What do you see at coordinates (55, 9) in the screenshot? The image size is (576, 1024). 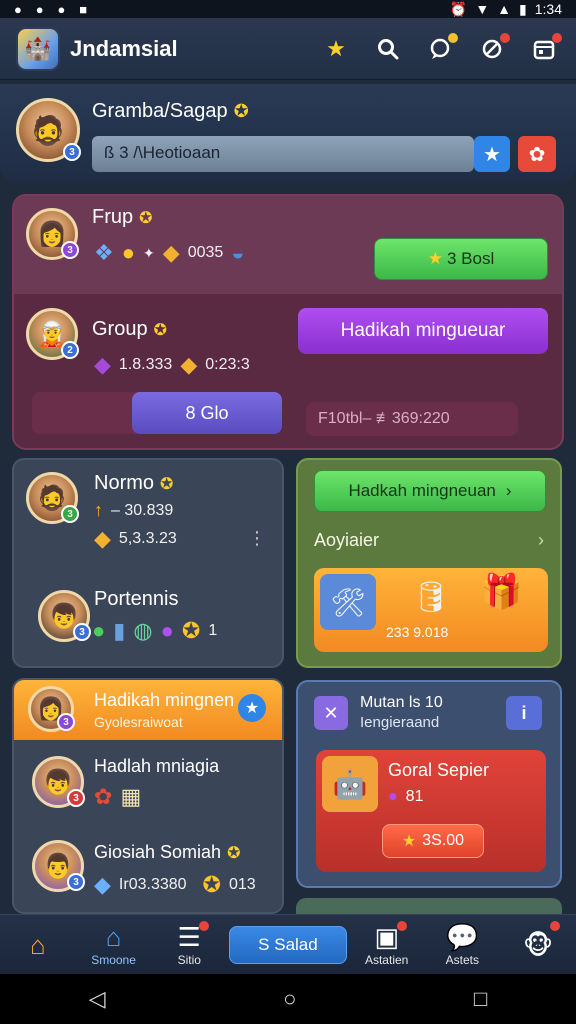 I see `status-icons-left: ● ● ● ■` at bounding box center [55, 9].